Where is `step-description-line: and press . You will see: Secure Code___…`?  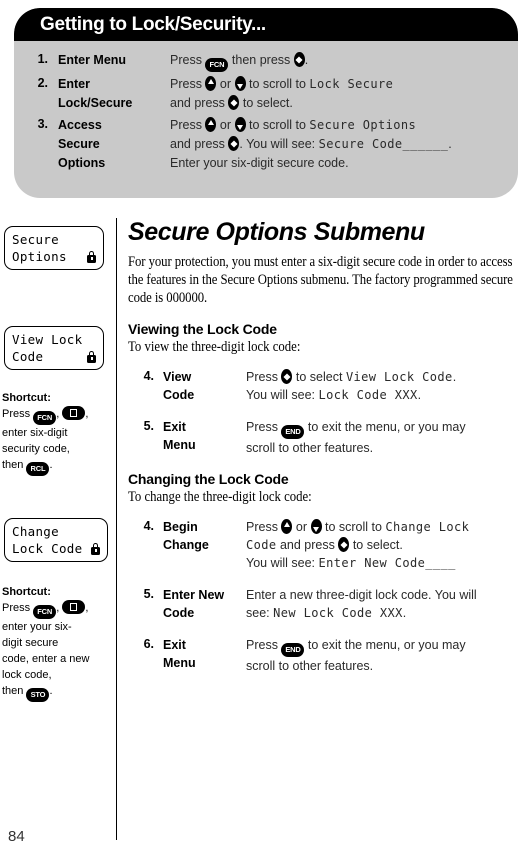
step-description-line: and press . You will see: Secure Code___… is located at coordinates (340, 144).